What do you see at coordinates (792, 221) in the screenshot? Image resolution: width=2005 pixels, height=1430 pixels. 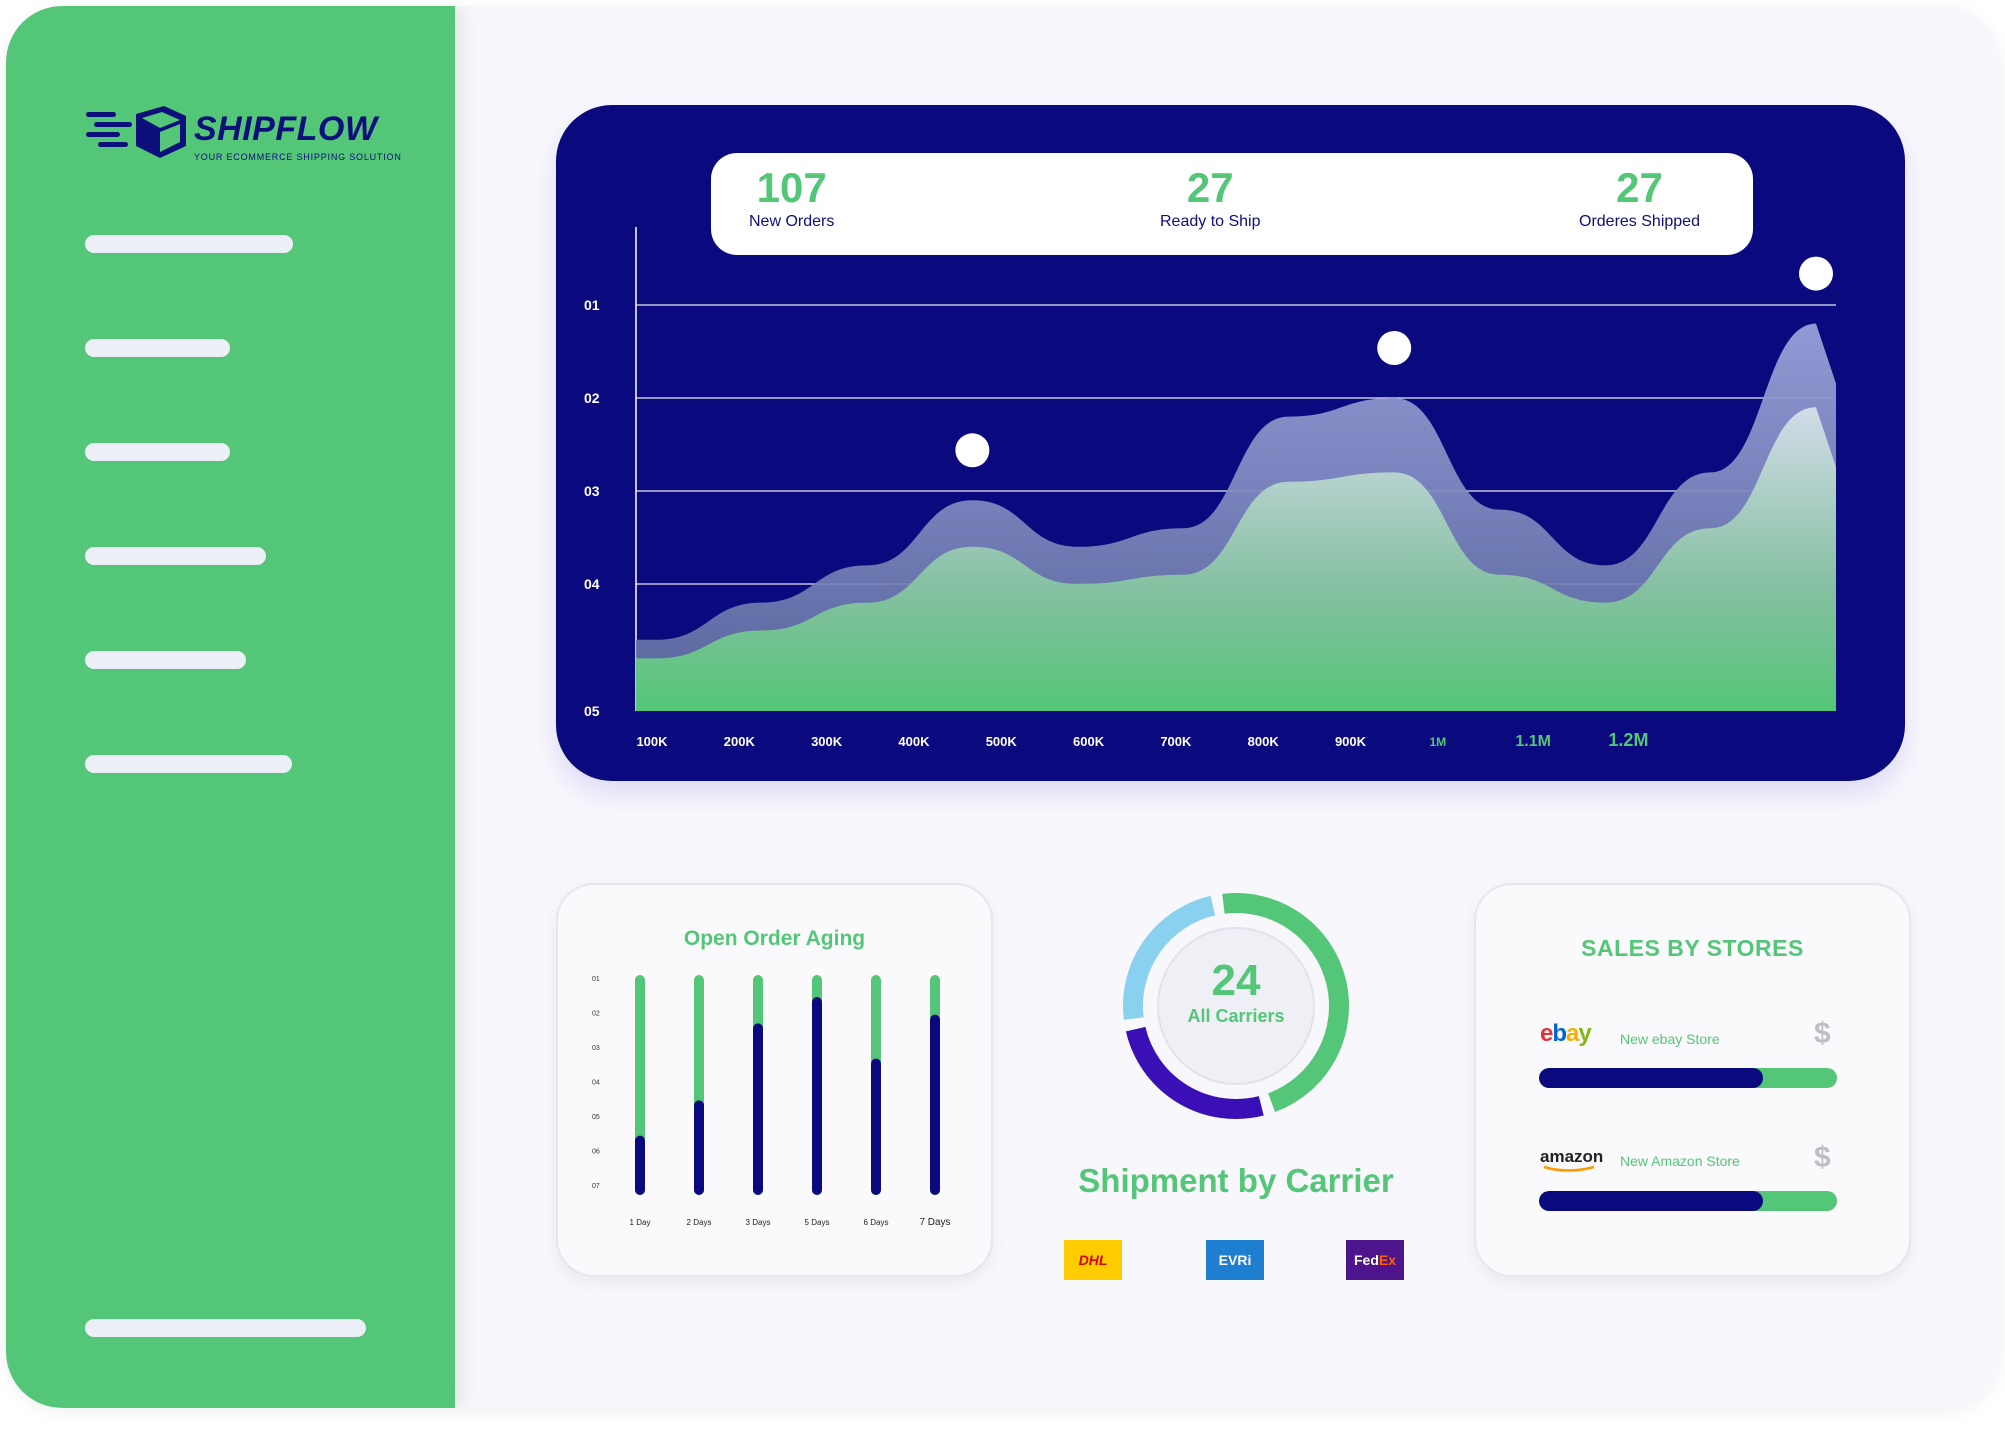 I see `stat-label: New Orders` at bounding box center [792, 221].